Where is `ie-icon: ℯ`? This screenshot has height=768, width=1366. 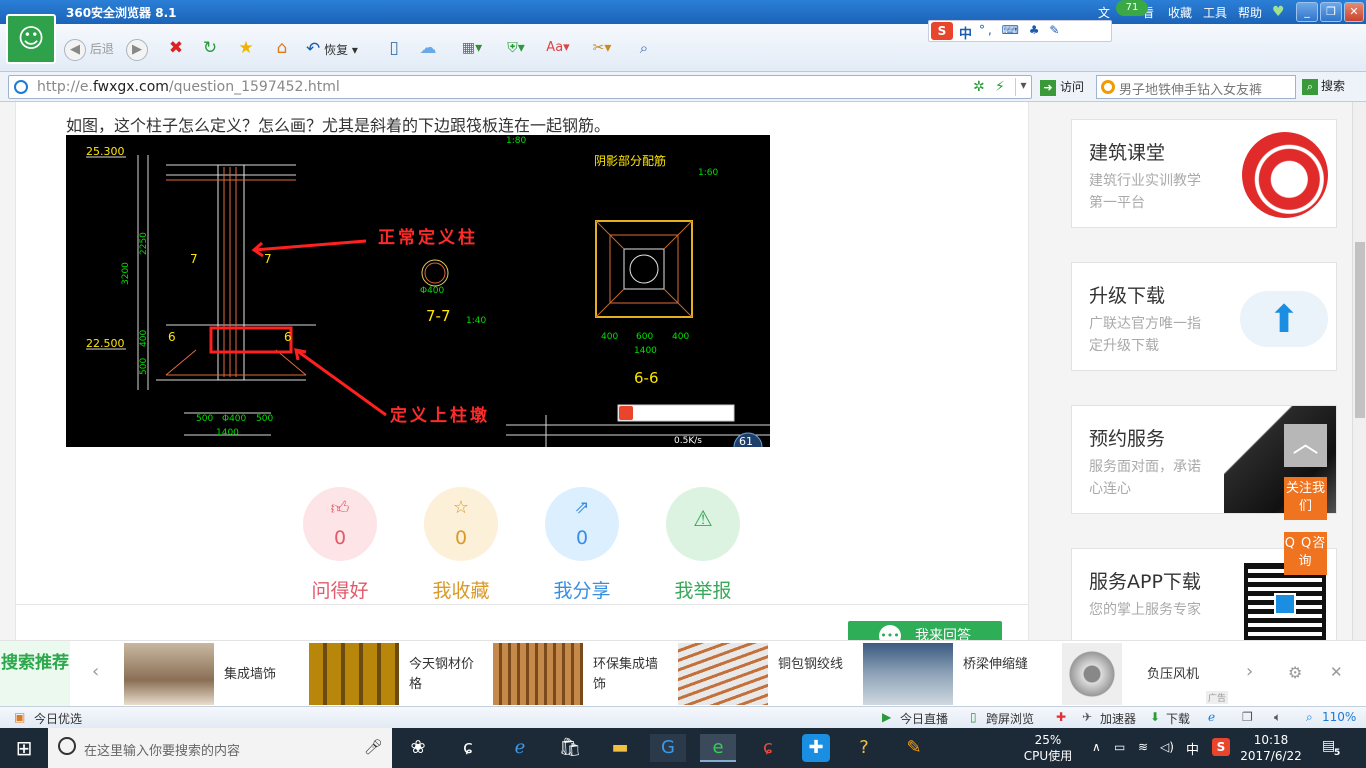 ie-icon: ℯ is located at coordinates (1211, 717).